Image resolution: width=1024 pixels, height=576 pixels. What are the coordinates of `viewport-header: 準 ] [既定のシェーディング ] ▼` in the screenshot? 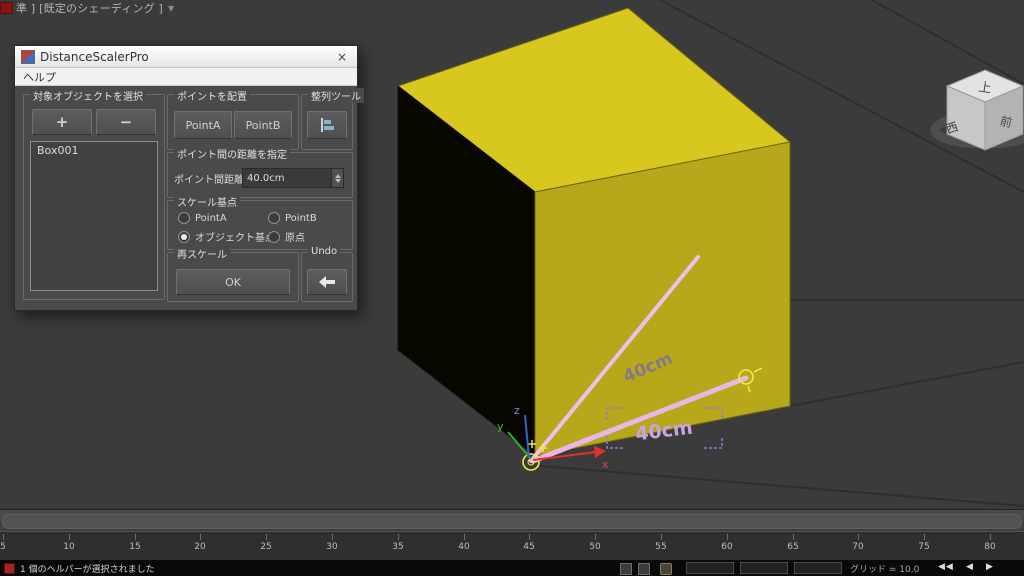 It's located at (87, 8).